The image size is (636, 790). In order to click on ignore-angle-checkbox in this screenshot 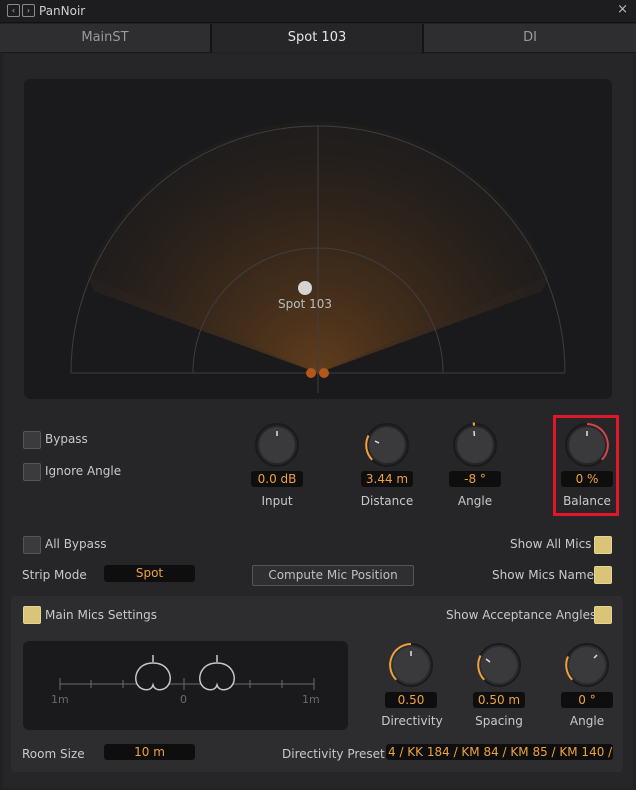, I will do `click(32, 472)`.